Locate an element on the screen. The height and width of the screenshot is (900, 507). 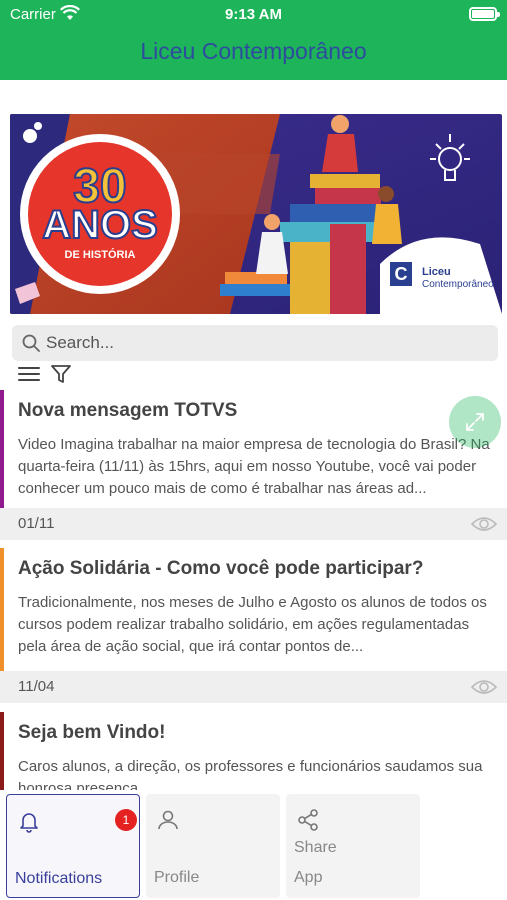
tab-share-app: Share App is located at coordinates (353, 846).